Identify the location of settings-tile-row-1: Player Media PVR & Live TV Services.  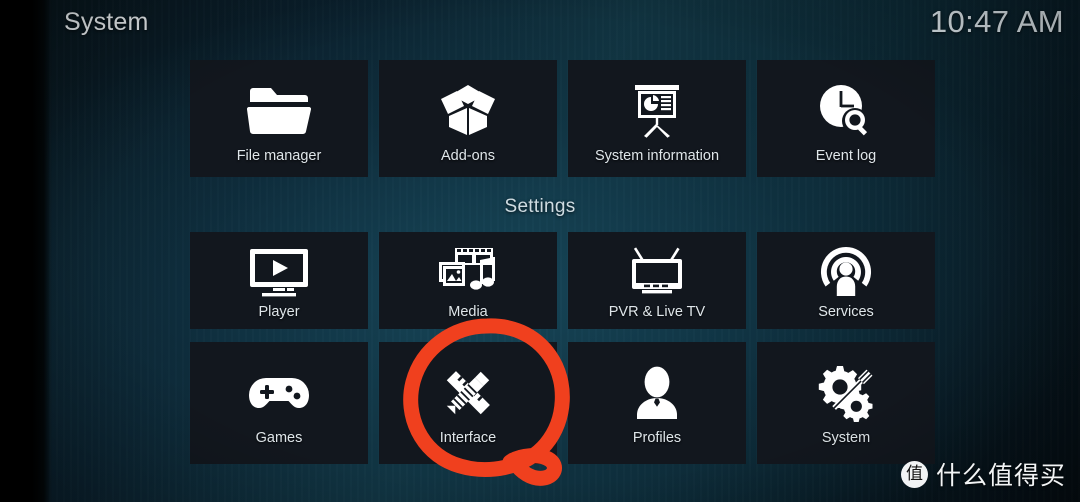
(570, 280).